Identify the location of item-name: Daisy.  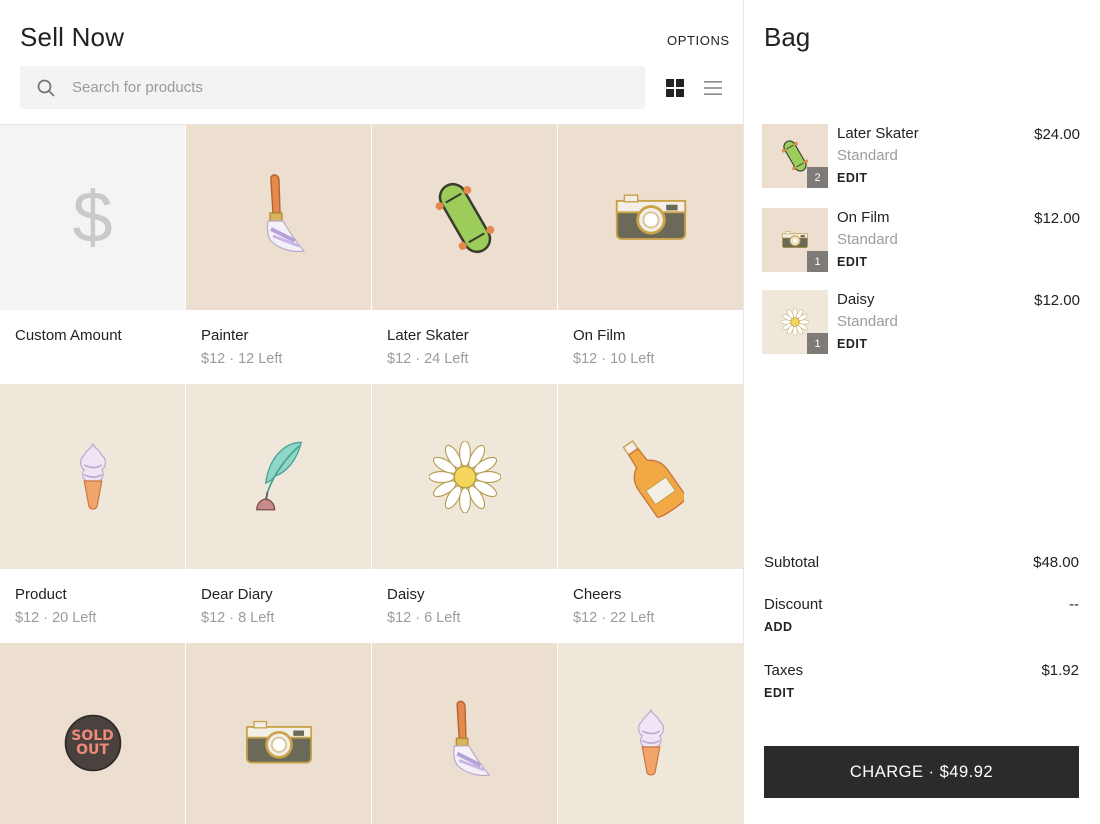
(856, 299).